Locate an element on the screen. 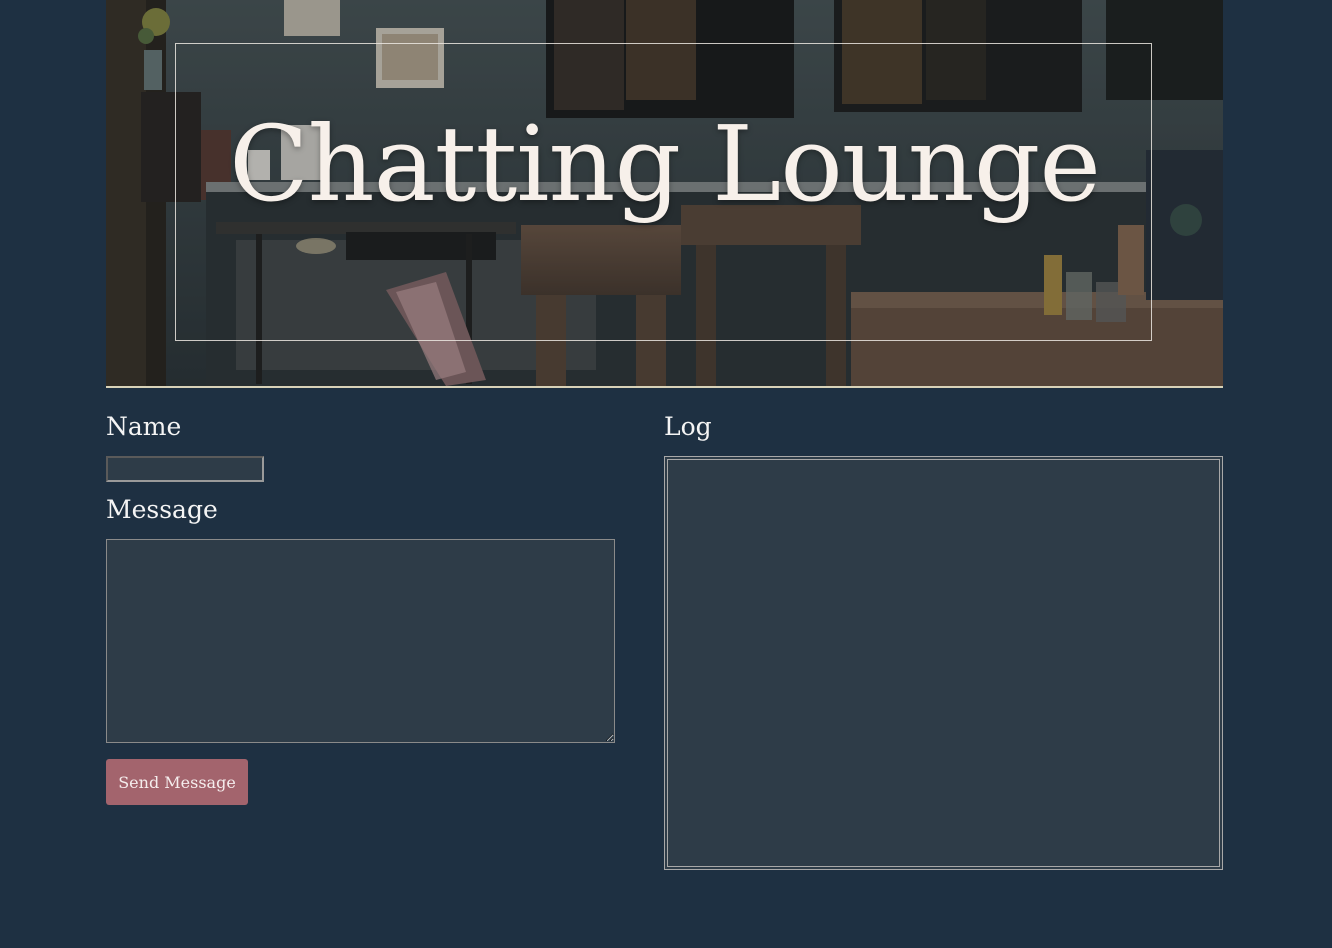 This screenshot has height=948, width=1332. message-input is located at coordinates (360, 641).